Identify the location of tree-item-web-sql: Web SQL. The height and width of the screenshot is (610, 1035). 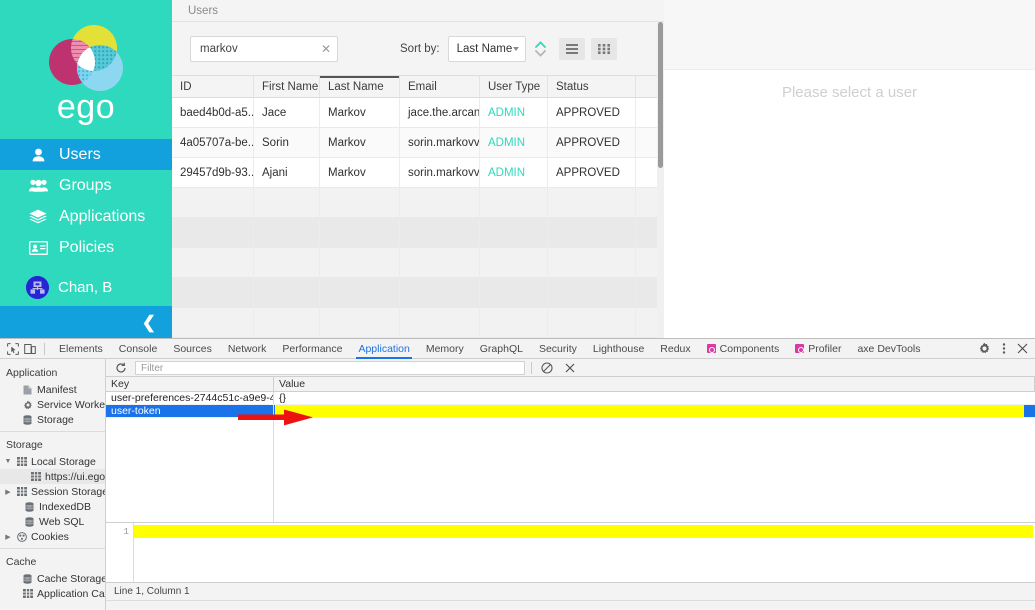
(52, 521).